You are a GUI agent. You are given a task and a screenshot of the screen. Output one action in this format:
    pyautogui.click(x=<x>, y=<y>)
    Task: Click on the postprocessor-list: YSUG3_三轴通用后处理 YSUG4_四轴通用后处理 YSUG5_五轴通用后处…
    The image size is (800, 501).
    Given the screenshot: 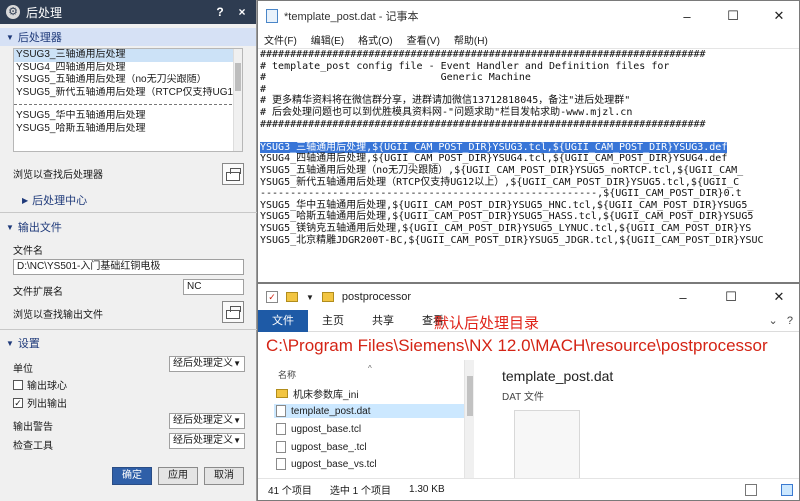 What is the action you would take?
    pyautogui.click(x=128, y=100)
    